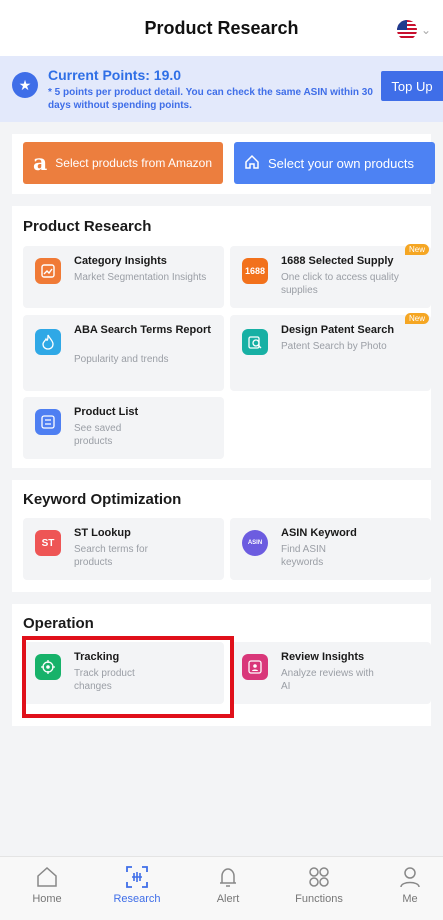 Image resolution: width=443 pixels, height=920 pixels. What do you see at coordinates (330, 549) in the screenshot?
I see `card-asin-keyword: ASIN ASIN Keyword Find ASIN keywords` at bounding box center [330, 549].